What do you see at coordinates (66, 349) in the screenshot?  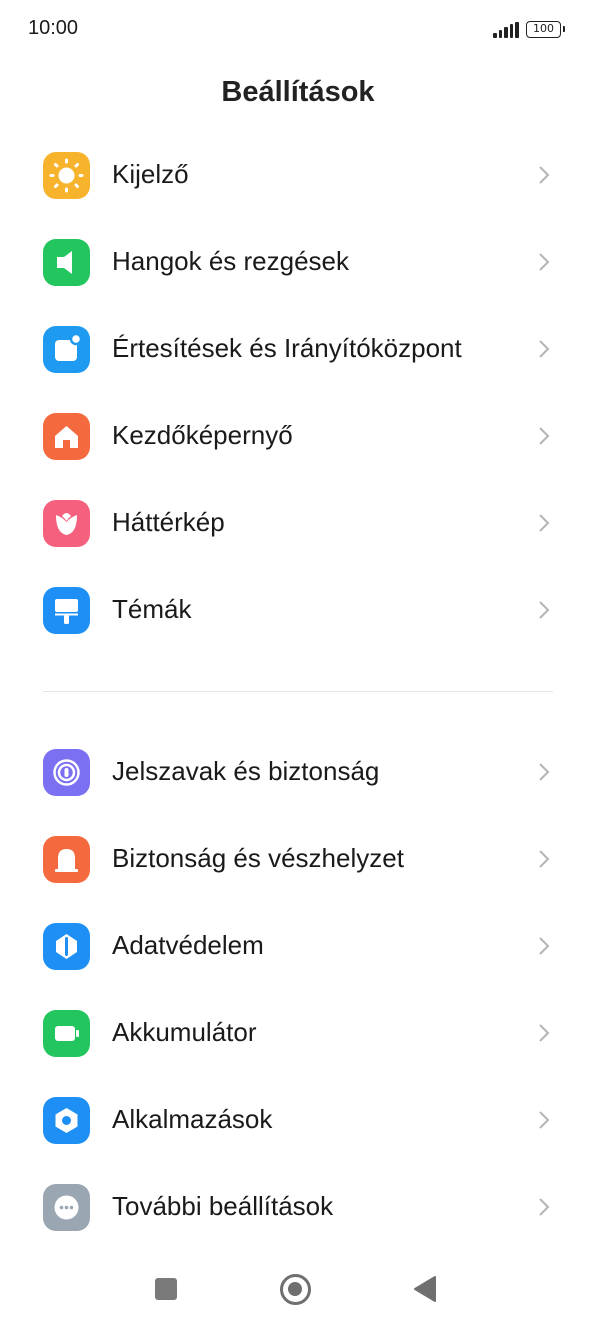 I see `notification-icon` at bounding box center [66, 349].